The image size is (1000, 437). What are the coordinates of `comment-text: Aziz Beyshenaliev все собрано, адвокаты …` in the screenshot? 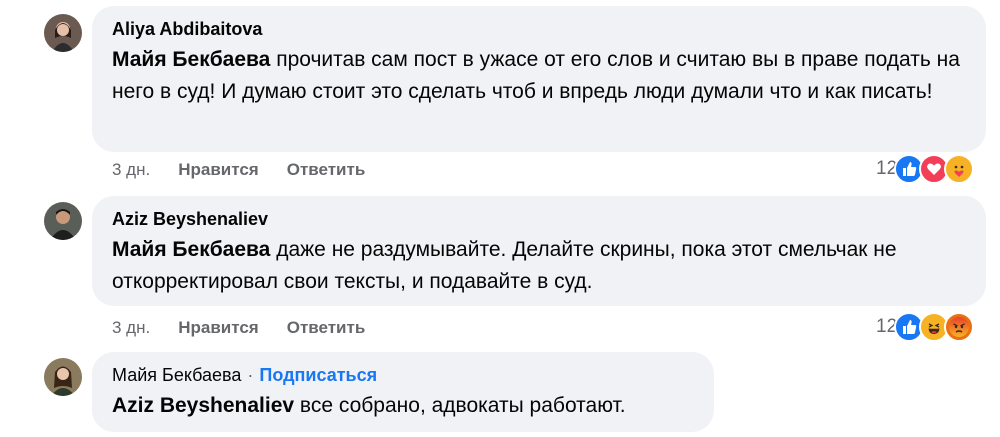 It's located at (403, 406).